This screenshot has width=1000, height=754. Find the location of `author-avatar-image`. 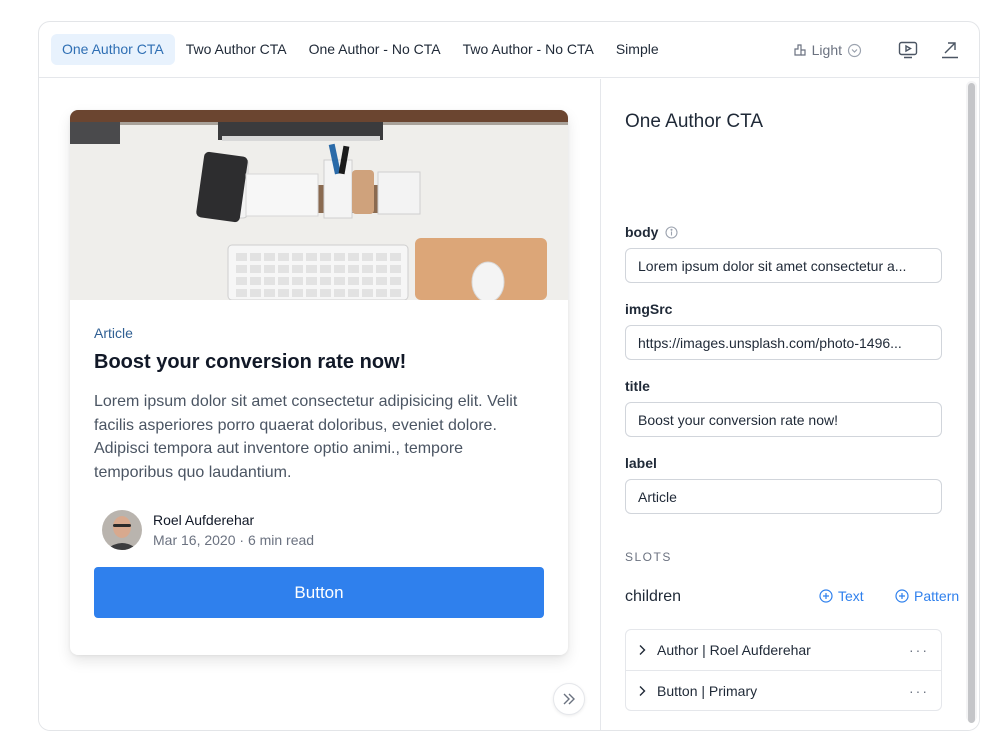

author-avatar-image is located at coordinates (122, 530).